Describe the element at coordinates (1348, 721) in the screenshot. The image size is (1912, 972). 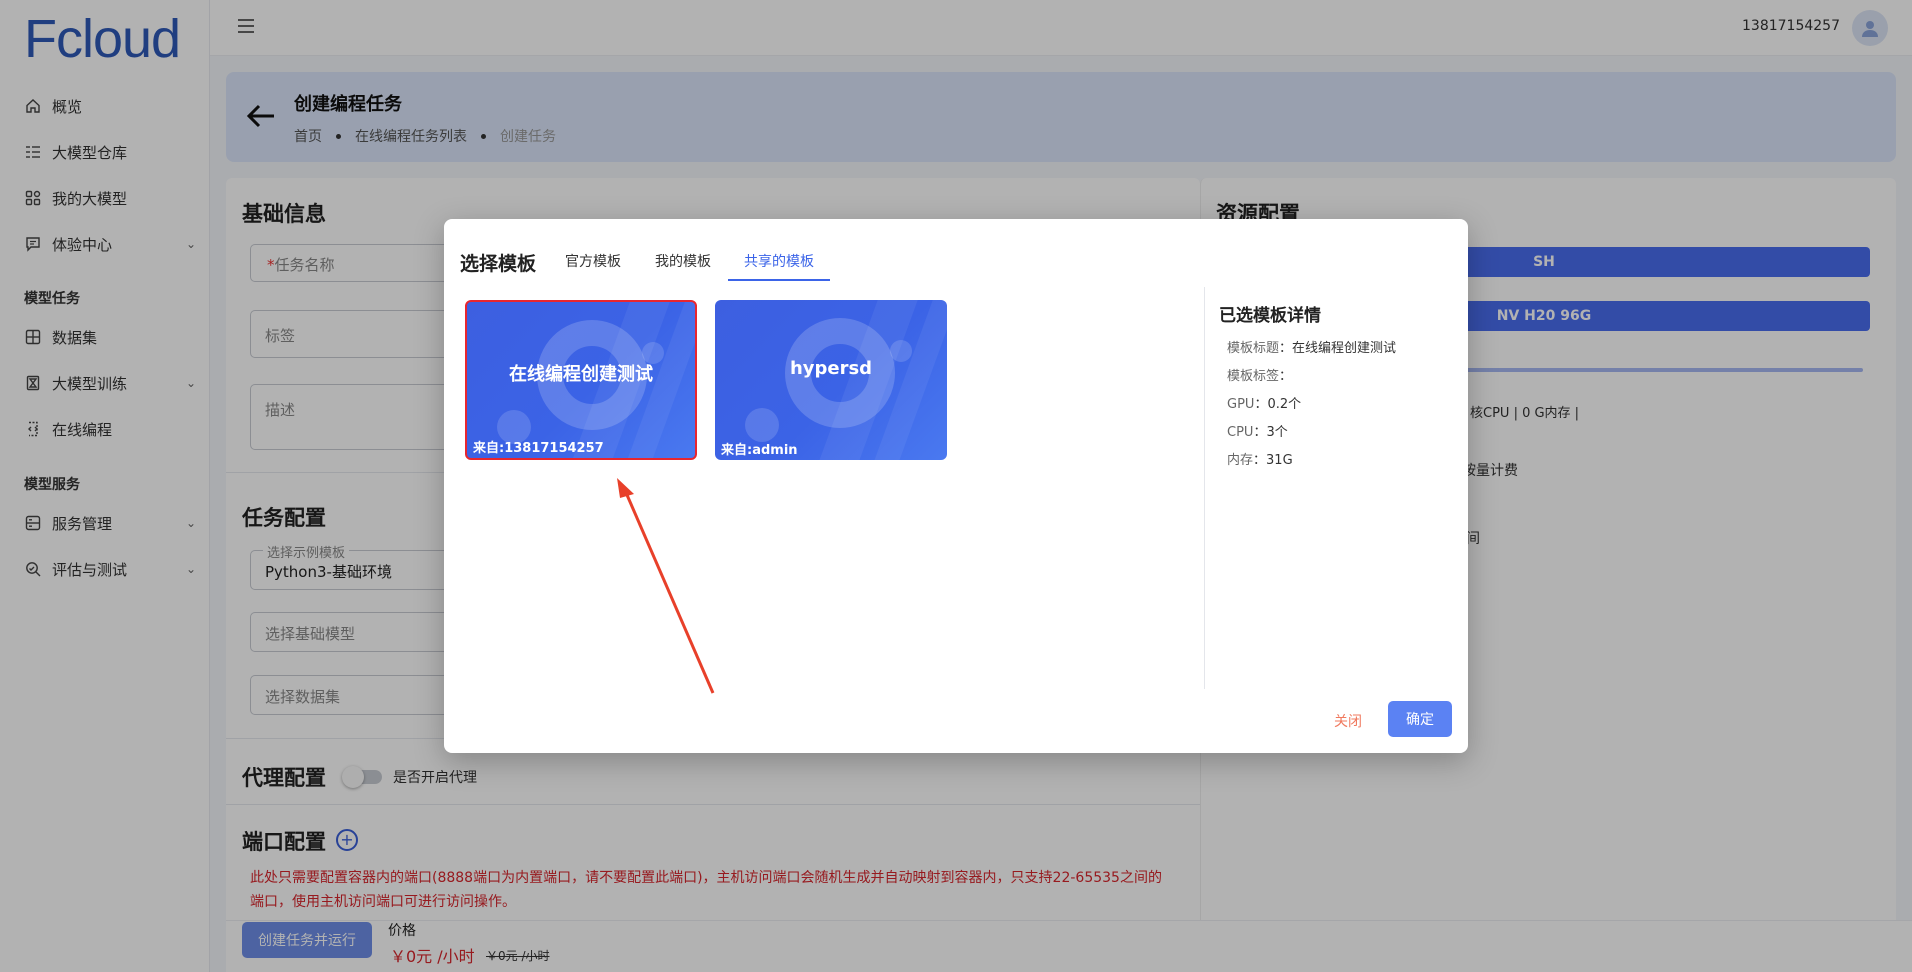
I see `close-button: 关闭` at that location.